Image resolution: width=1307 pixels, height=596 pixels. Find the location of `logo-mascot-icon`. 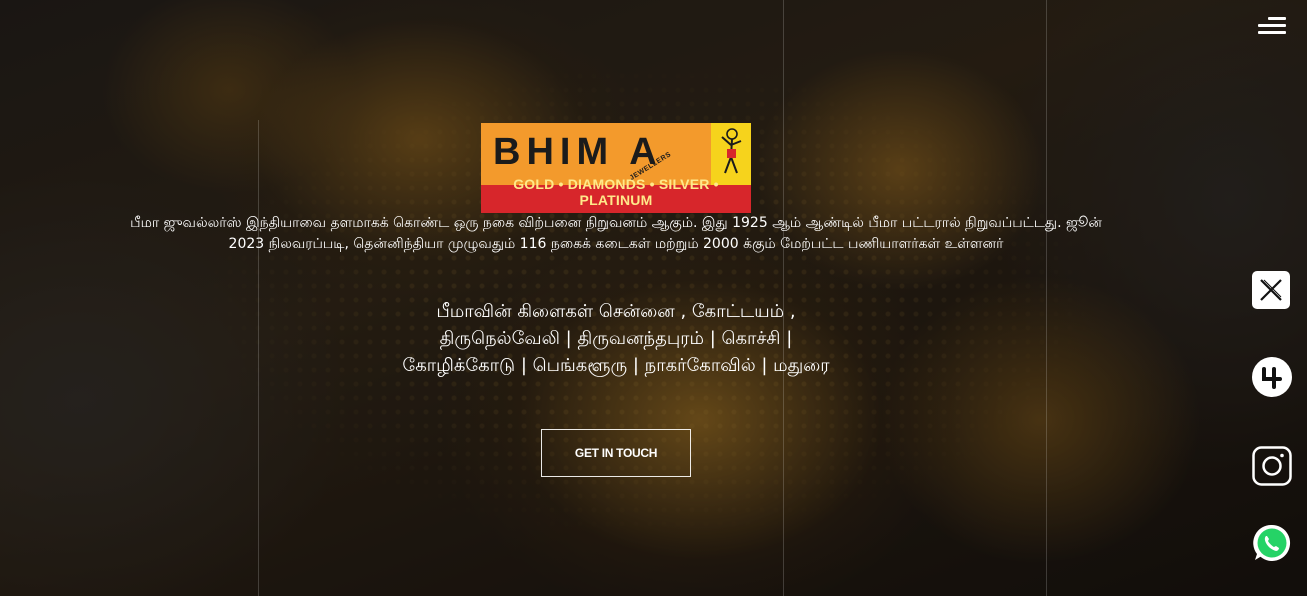

logo-mascot-icon is located at coordinates (731, 151).